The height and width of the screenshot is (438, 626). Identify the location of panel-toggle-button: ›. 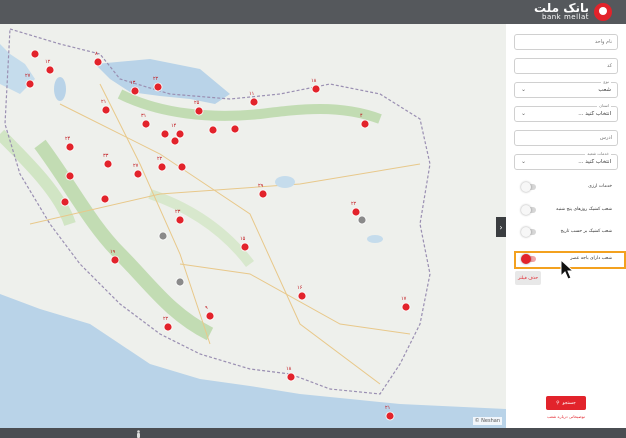
(501, 227).